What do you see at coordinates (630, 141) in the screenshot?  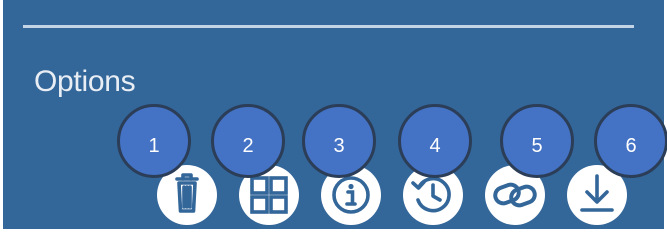 I see `callout-6: 6` at bounding box center [630, 141].